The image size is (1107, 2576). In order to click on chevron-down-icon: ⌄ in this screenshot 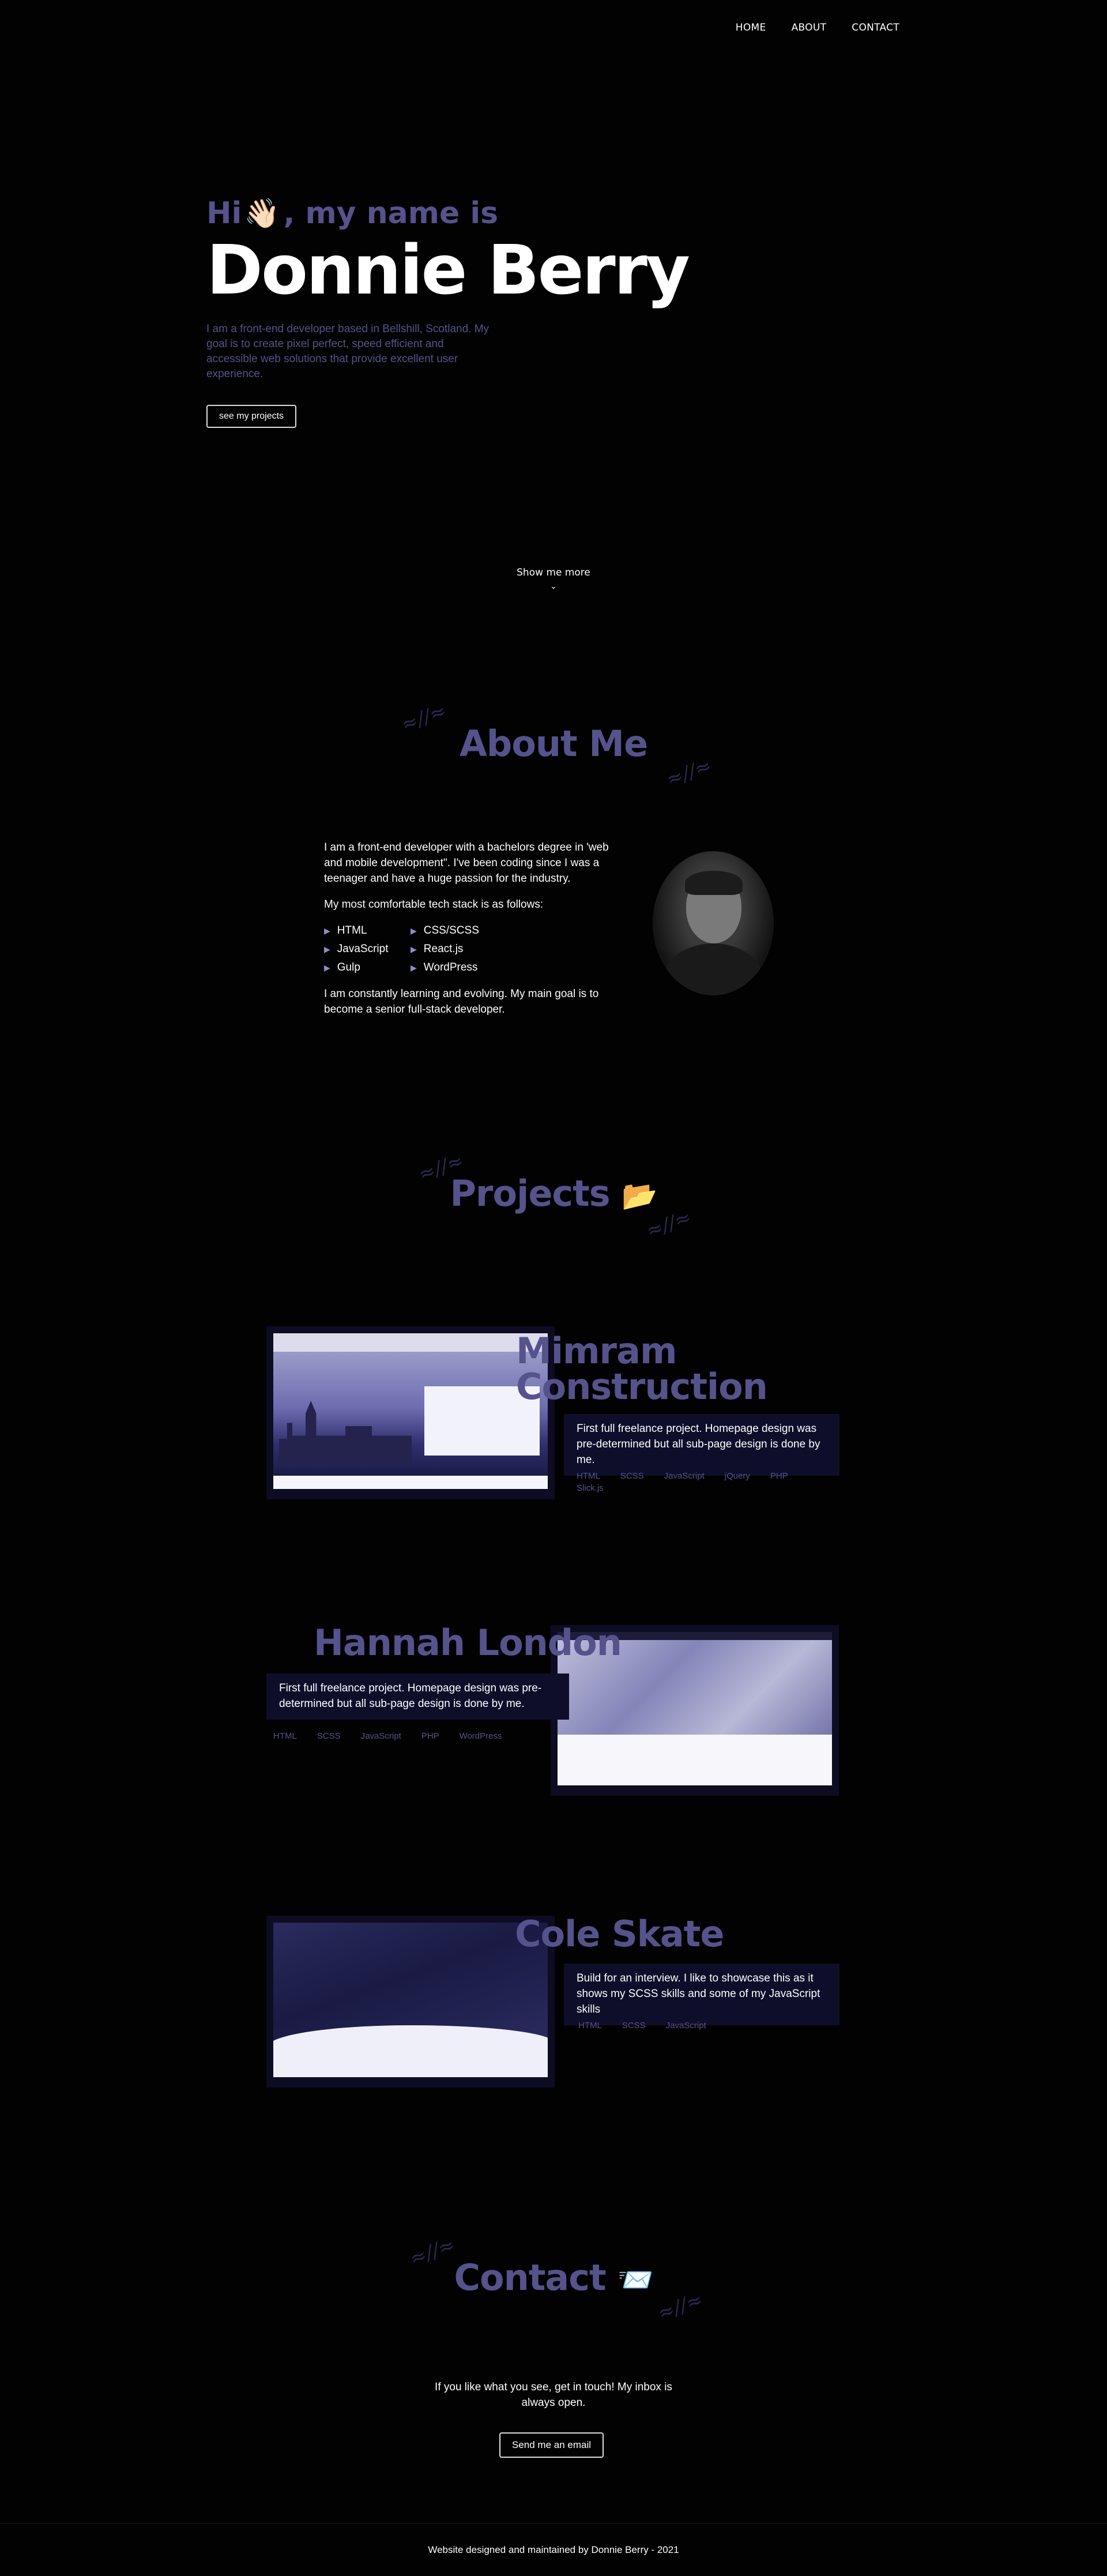, I will do `click(553, 586)`.